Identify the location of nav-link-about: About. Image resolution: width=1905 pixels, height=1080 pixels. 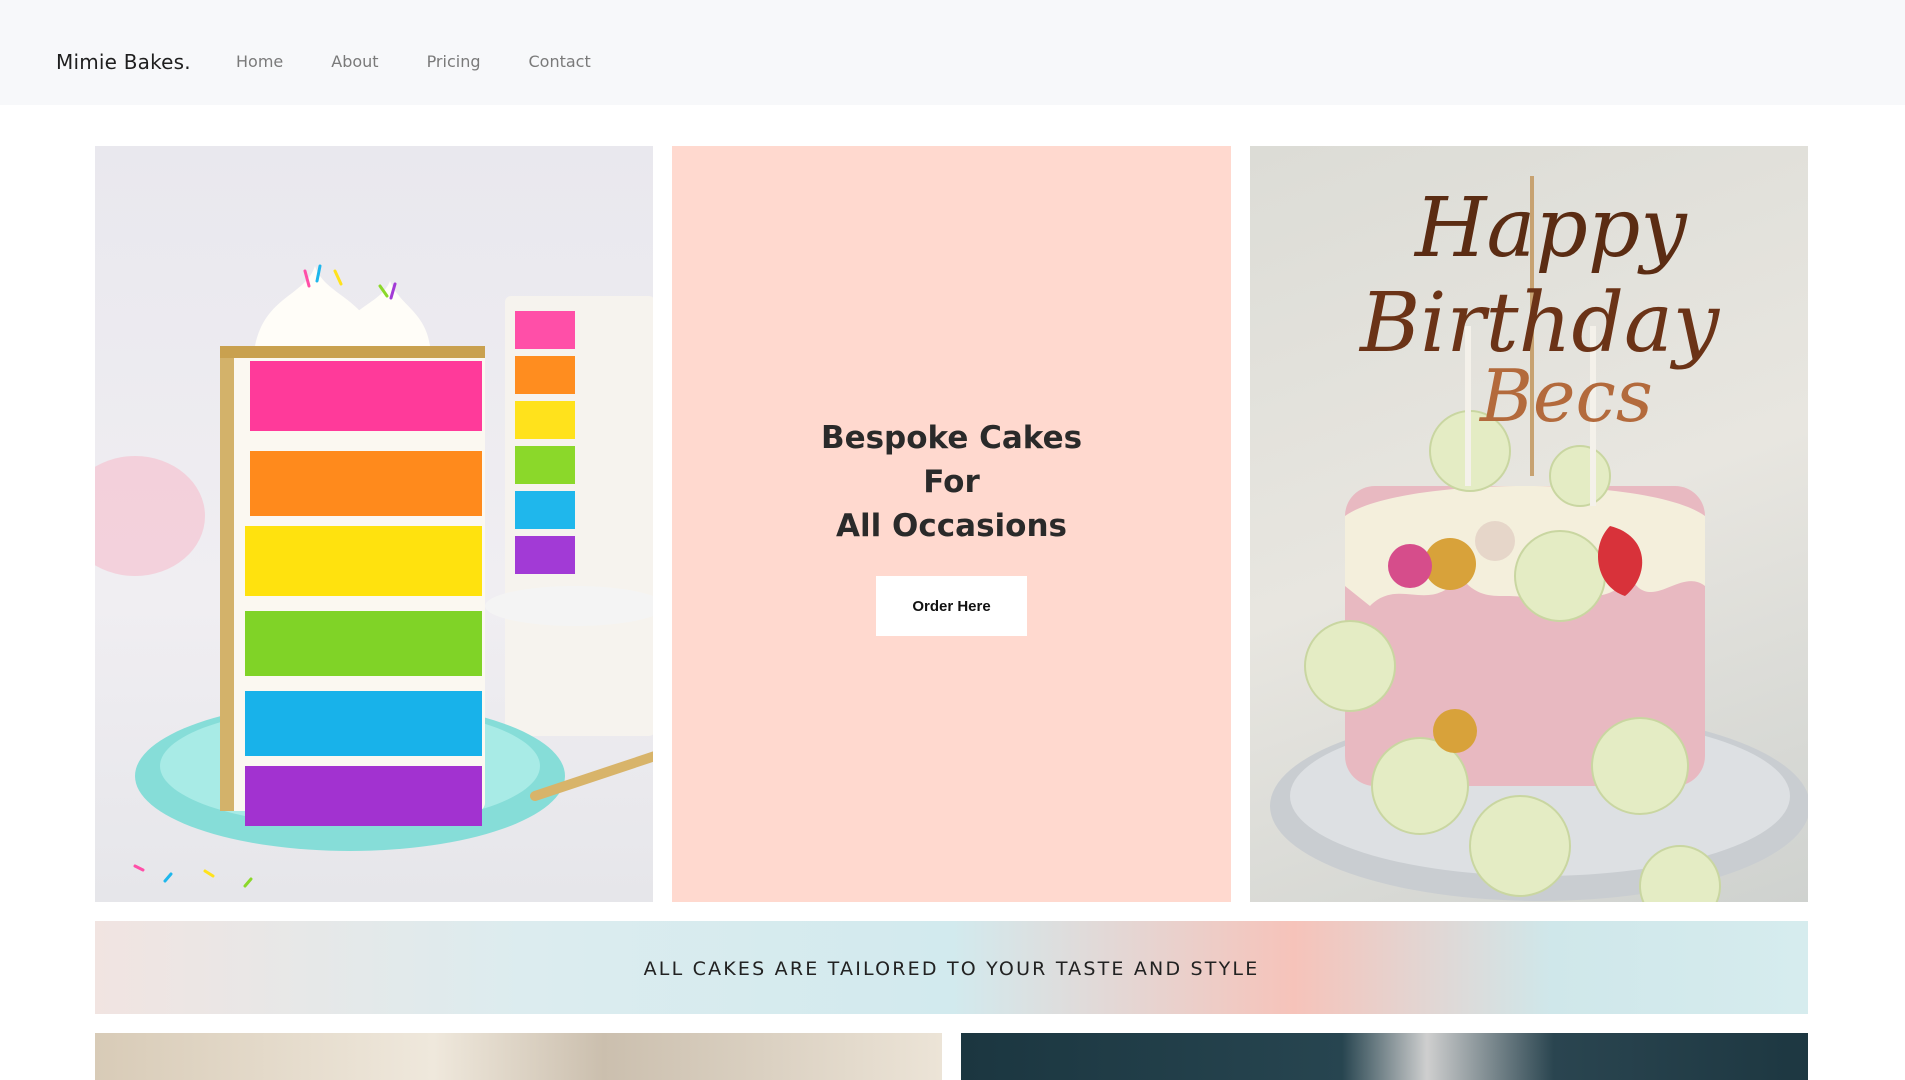
(354, 61).